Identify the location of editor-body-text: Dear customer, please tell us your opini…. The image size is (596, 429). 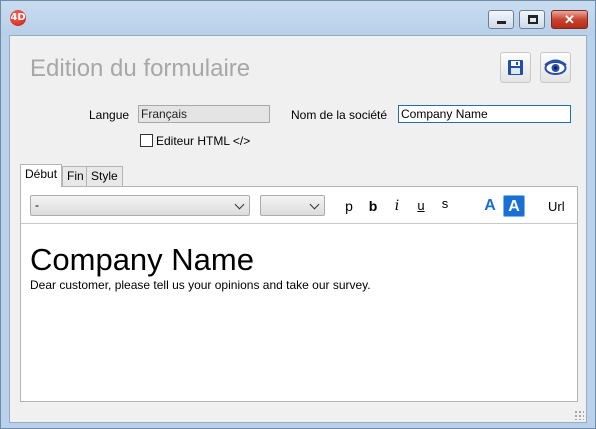
(200, 285).